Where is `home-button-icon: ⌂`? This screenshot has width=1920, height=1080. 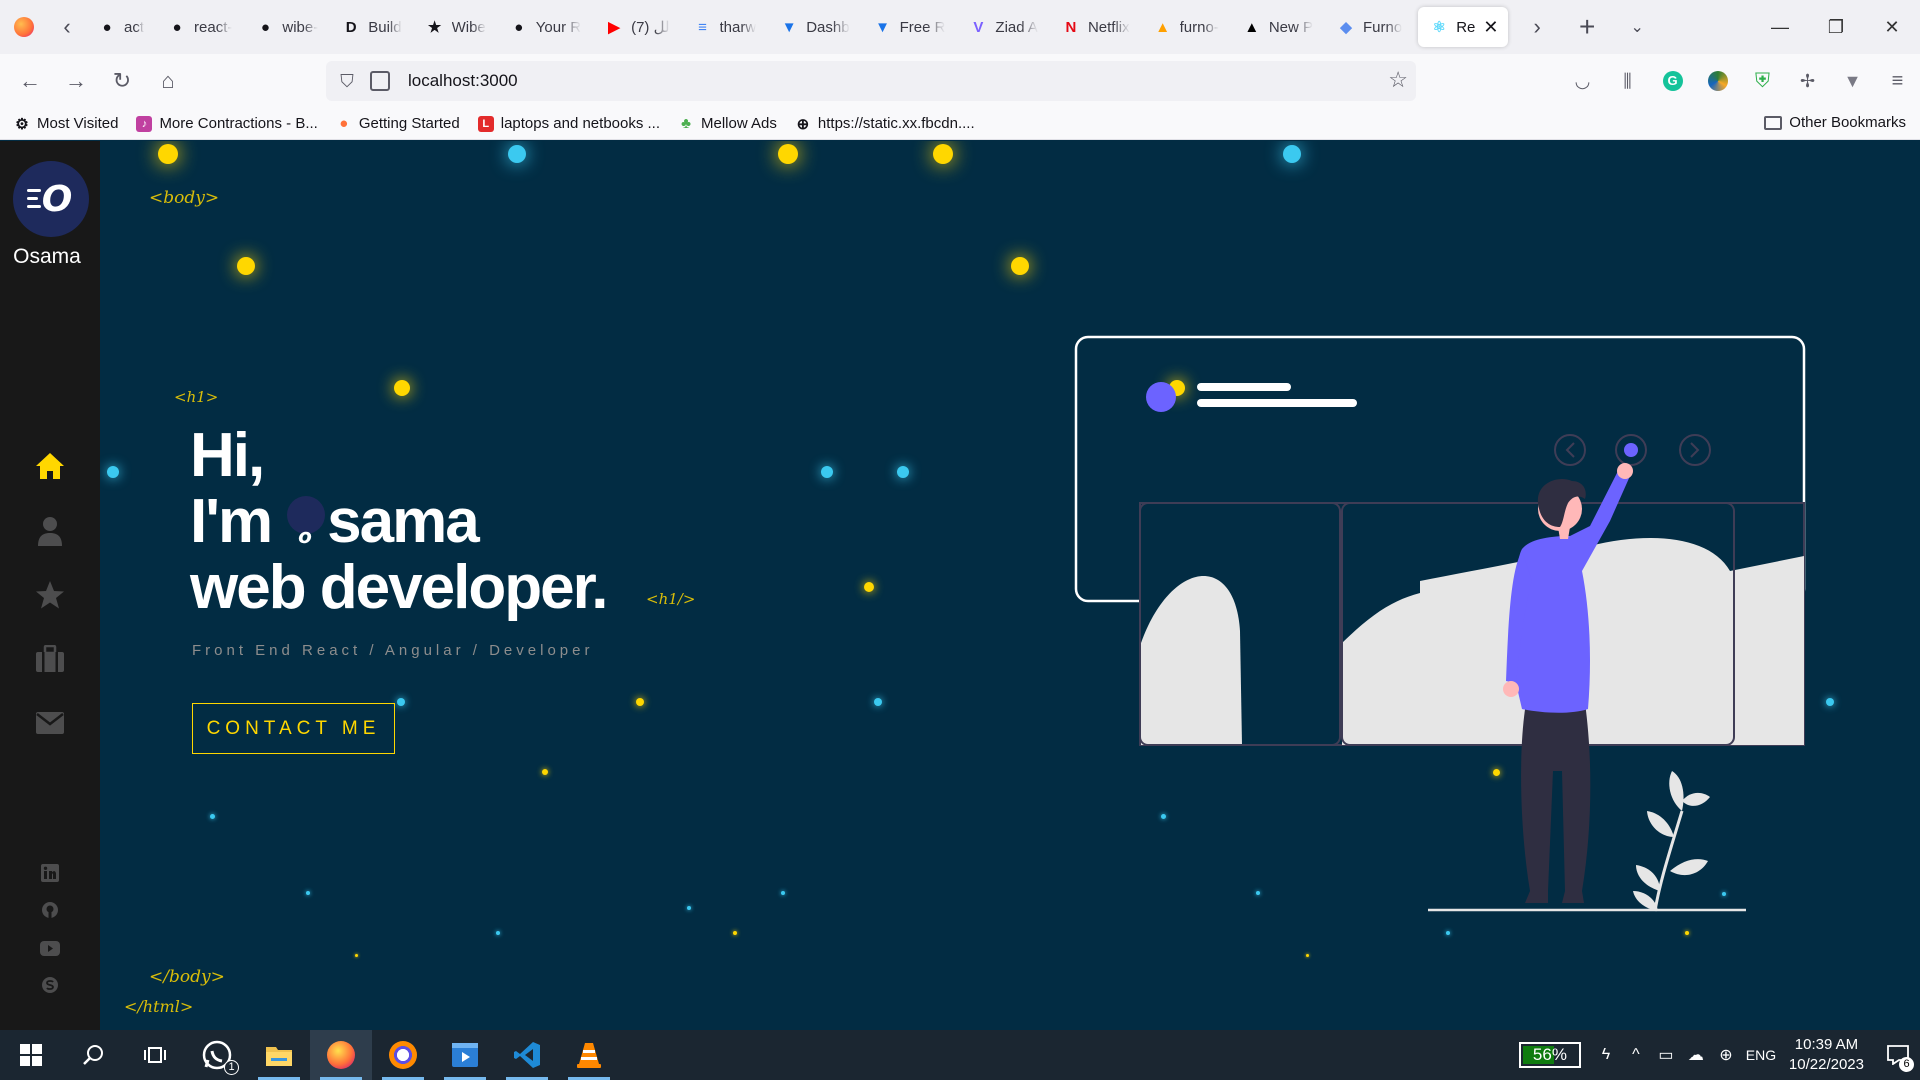
home-button-icon: ⌂ is located at coordinates (168, 81).